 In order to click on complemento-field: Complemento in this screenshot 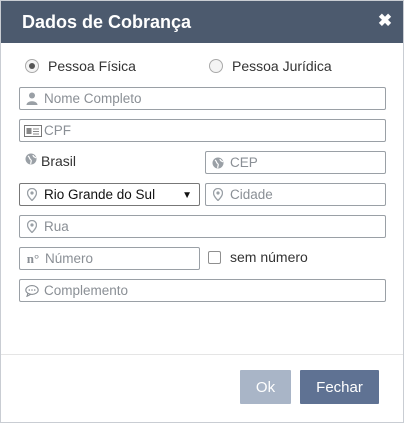, I will do `click(202, 290)`.